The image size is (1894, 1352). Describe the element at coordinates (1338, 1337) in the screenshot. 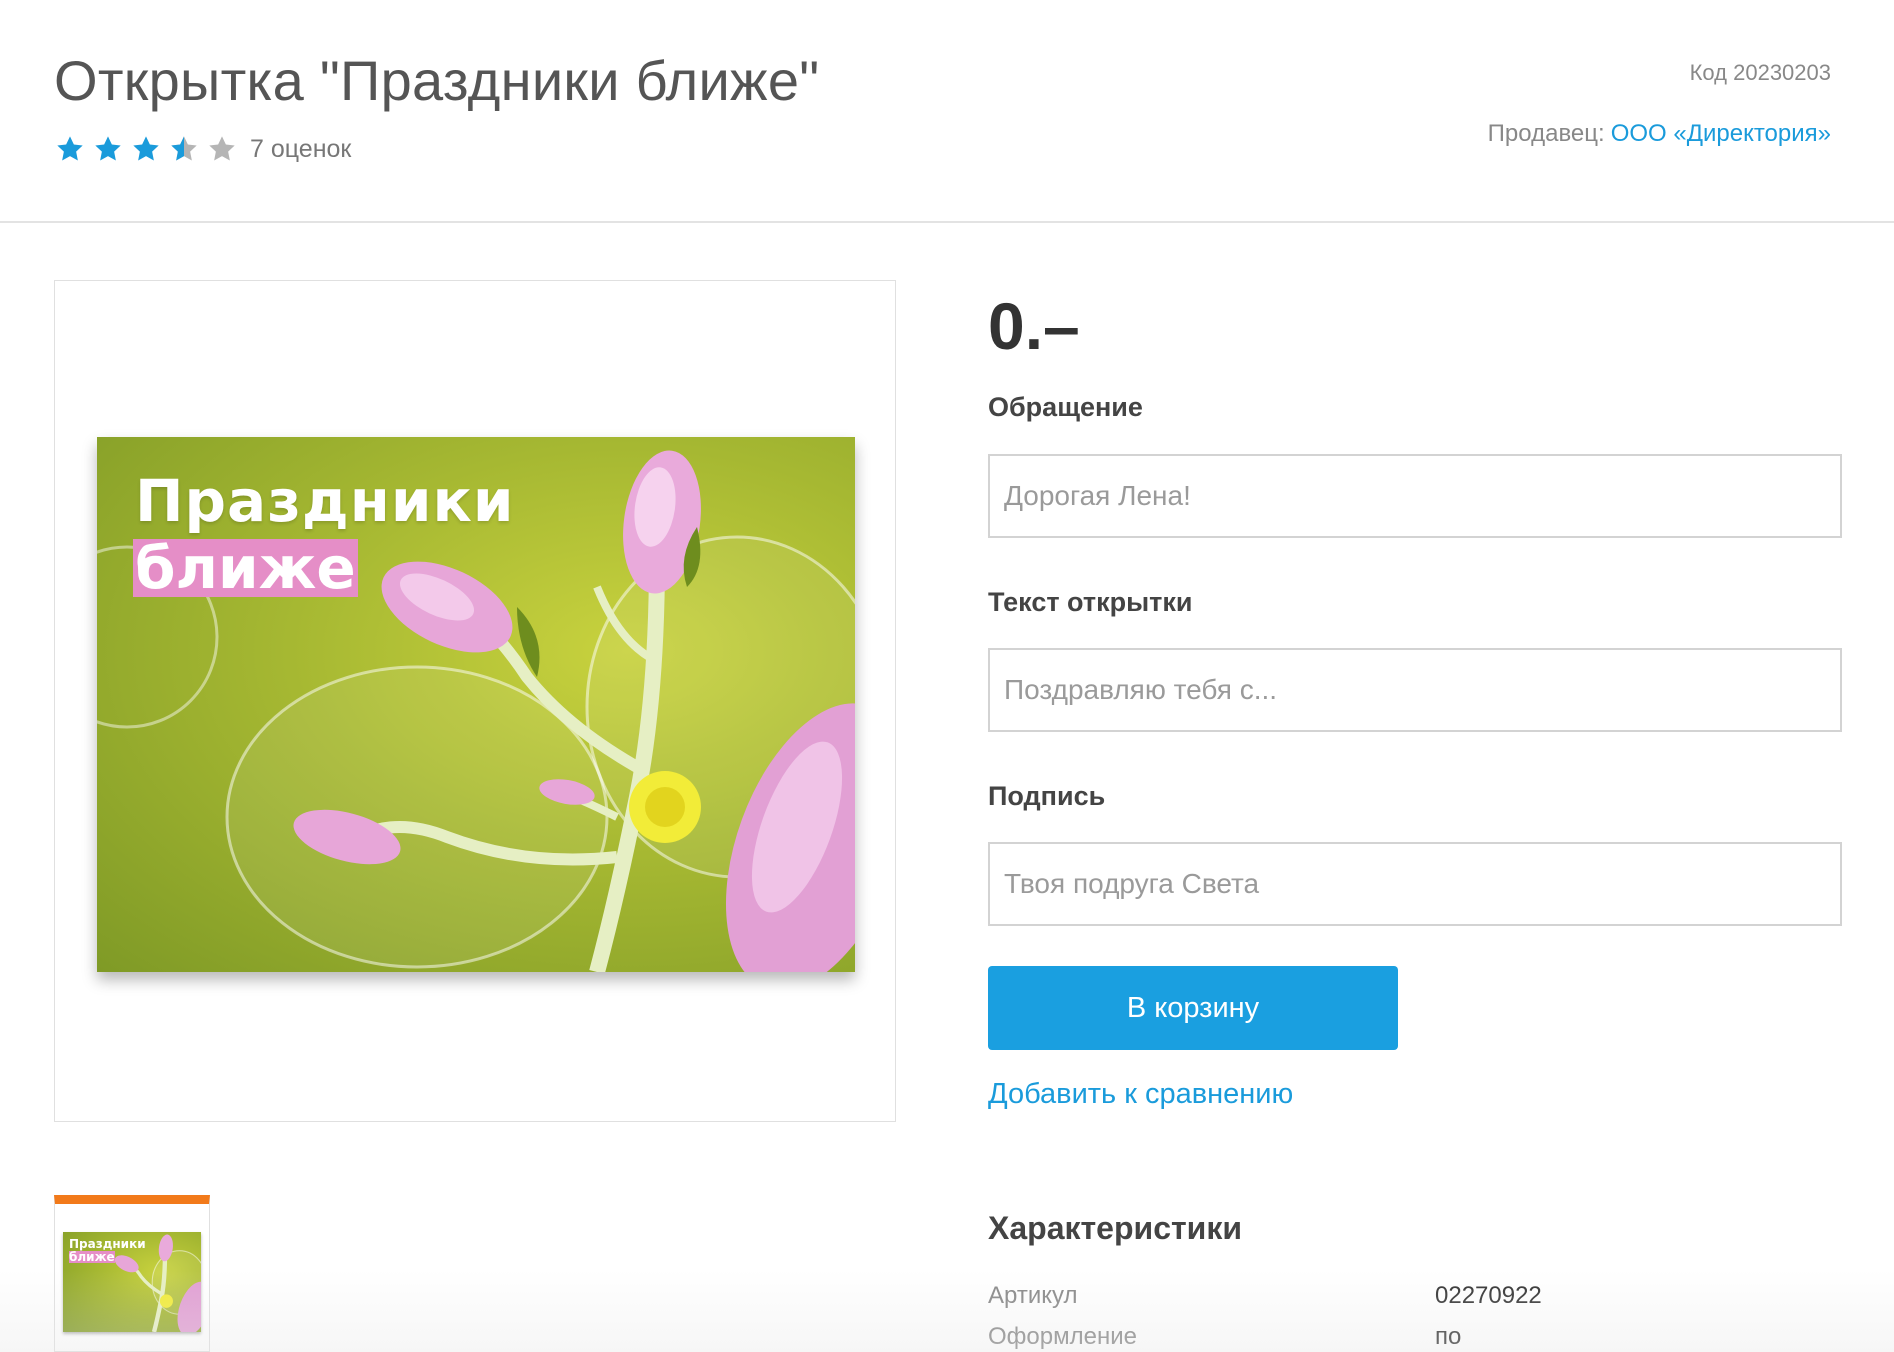

I see `spec-row: Оформление по` at that location.